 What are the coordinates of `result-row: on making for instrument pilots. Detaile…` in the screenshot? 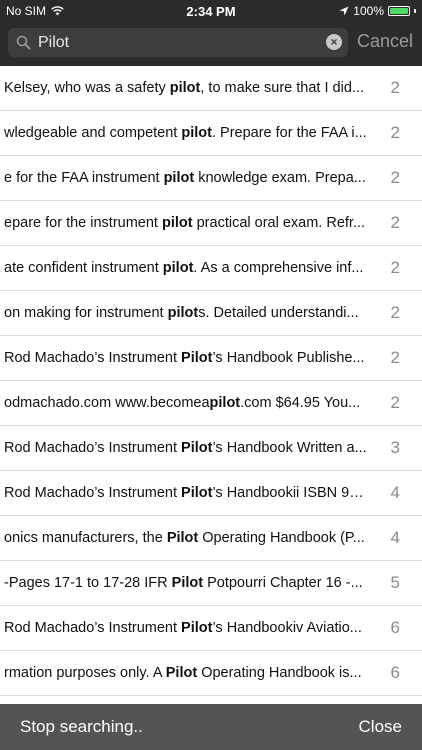 It's located at (211, 313).